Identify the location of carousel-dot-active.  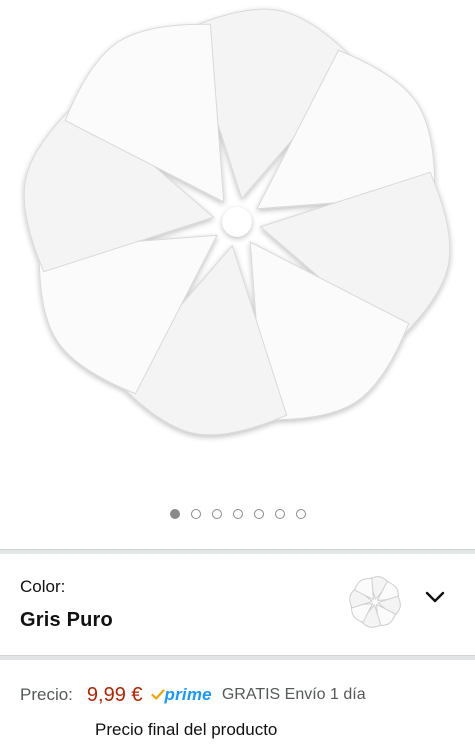
(174, 514).